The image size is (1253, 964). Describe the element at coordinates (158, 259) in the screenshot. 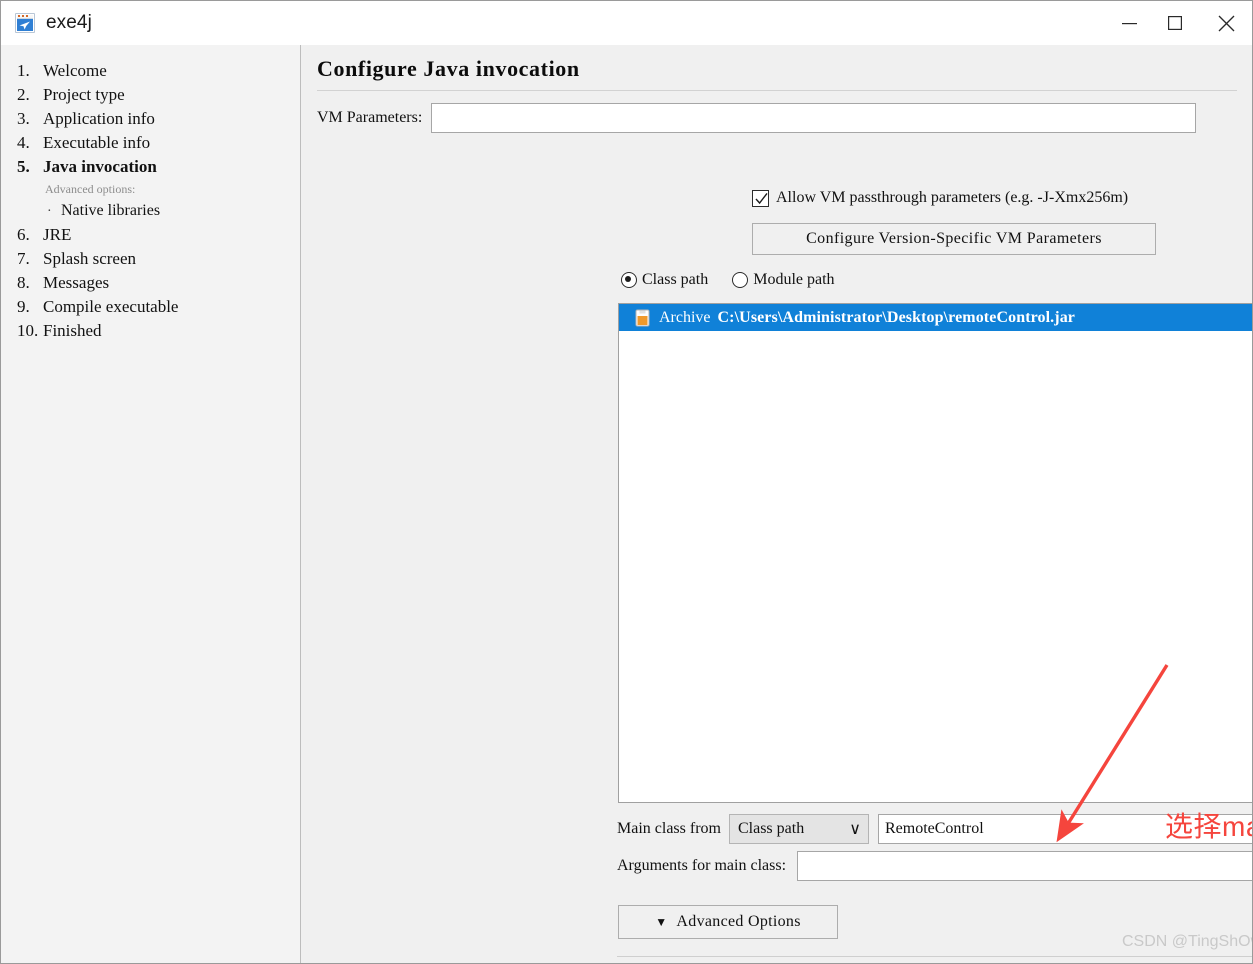

I see `sidebar-item-splash-screen: 7. Splash screen` at that location.